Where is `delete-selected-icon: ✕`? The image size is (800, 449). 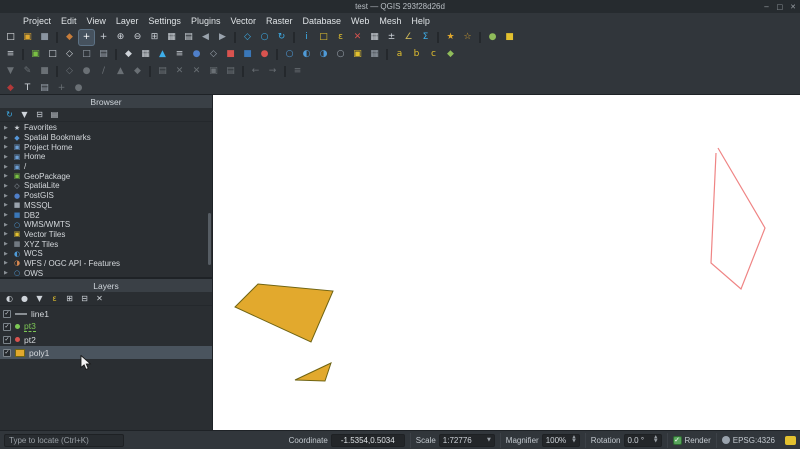
delete-selected-icon: ✕ is located at coordinates (179, 71).